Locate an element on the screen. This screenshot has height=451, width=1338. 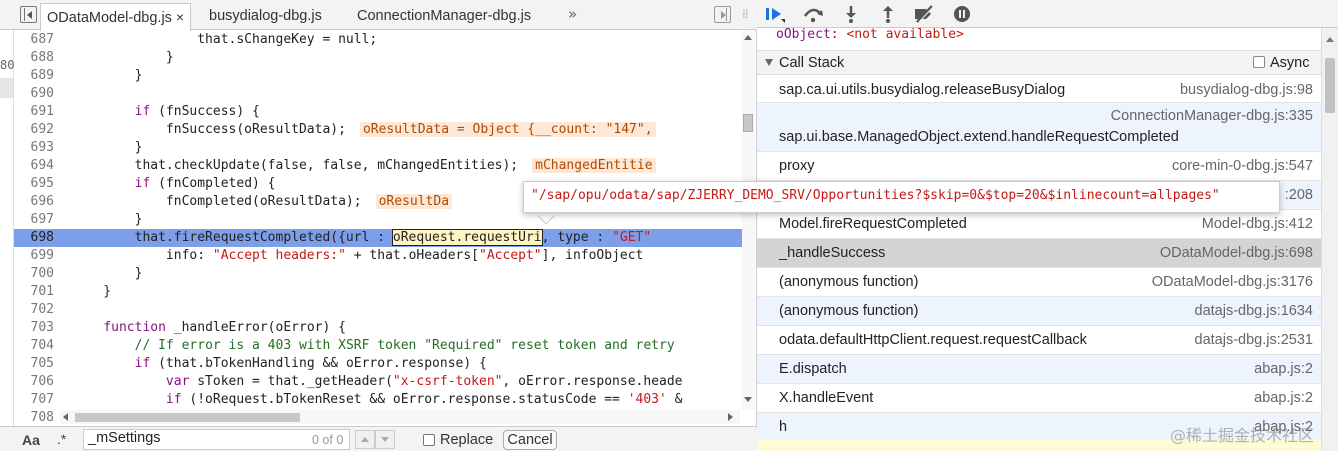
deactivate-breakpoints-icon is located at coordinates (924, 14).